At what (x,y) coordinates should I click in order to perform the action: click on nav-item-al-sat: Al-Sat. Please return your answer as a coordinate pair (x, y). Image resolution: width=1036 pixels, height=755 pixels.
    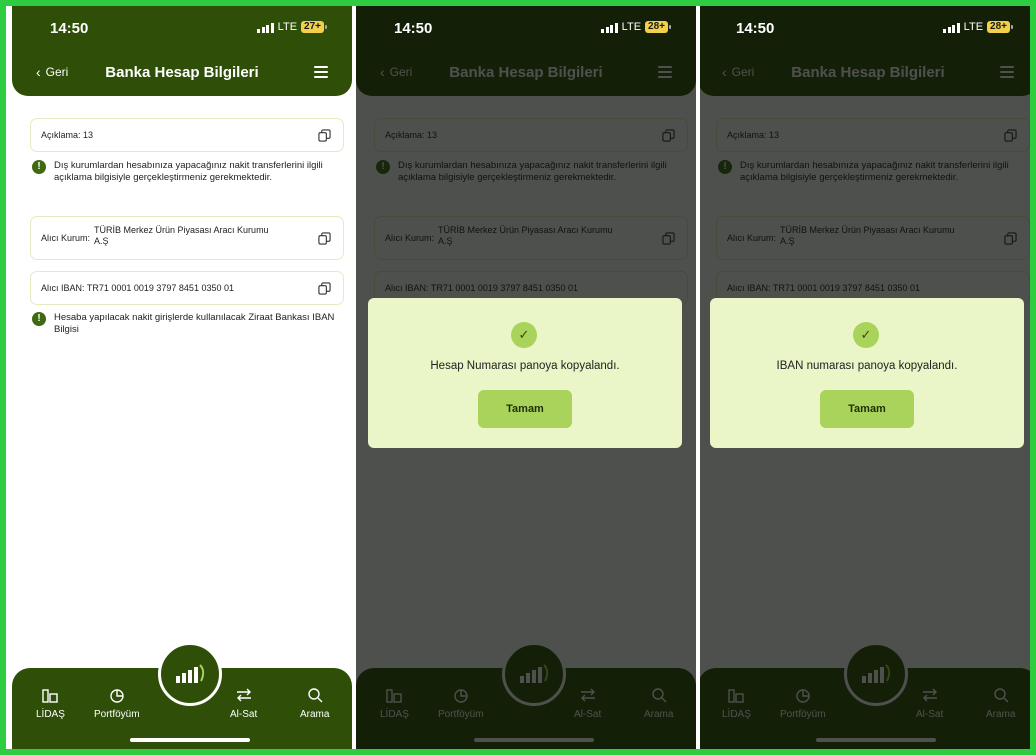
    Looking at the image, I should click on (243, 703).